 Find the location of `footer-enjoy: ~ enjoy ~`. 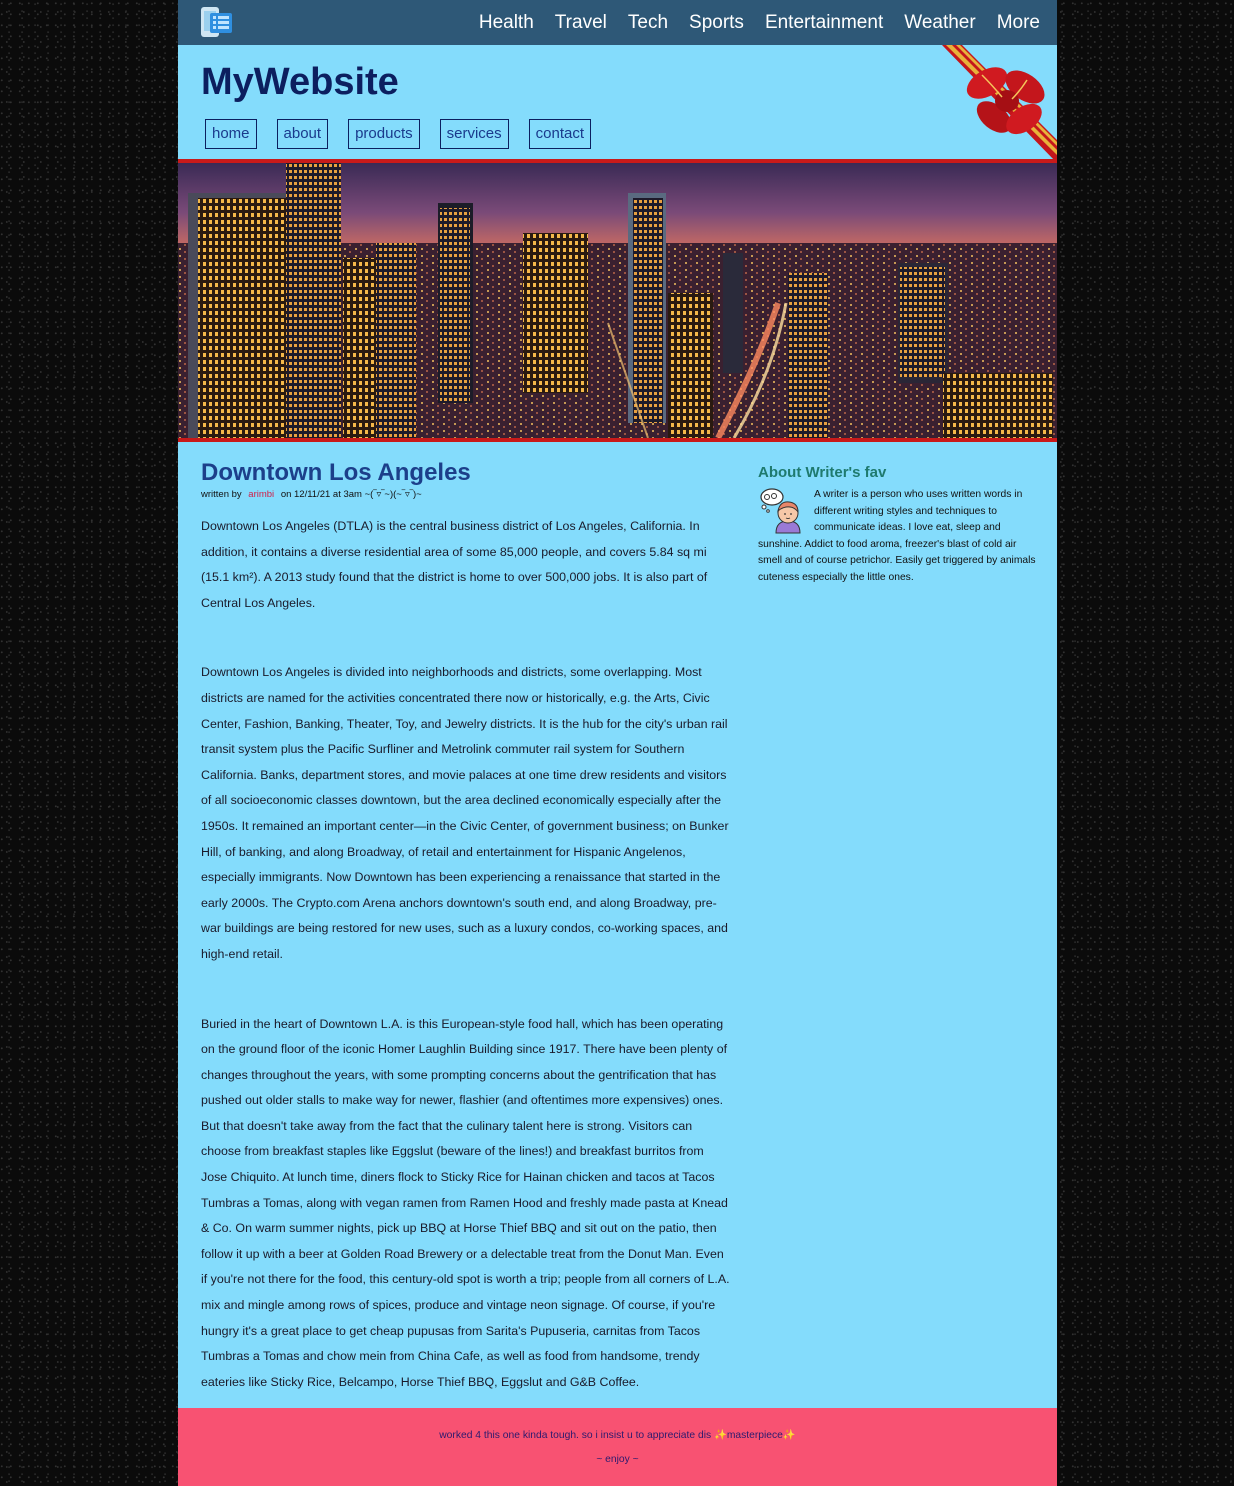

footer-enjoy: ~ enjoy ~ is located at coordinates (617, 1459).